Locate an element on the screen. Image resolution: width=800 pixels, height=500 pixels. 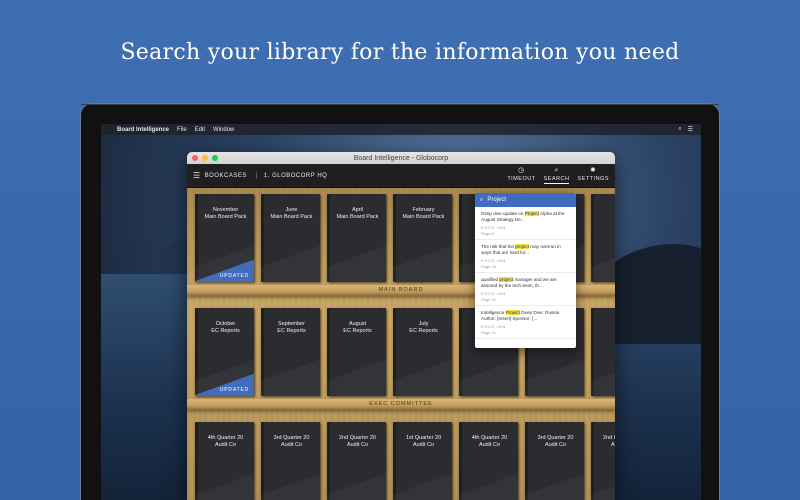
menu-window: Window is located at coordinates (223, 130).